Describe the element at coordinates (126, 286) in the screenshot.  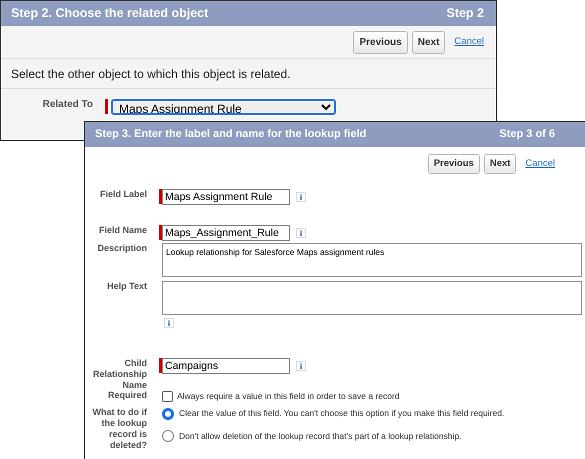
I see `field-label: Help Text` at that location.